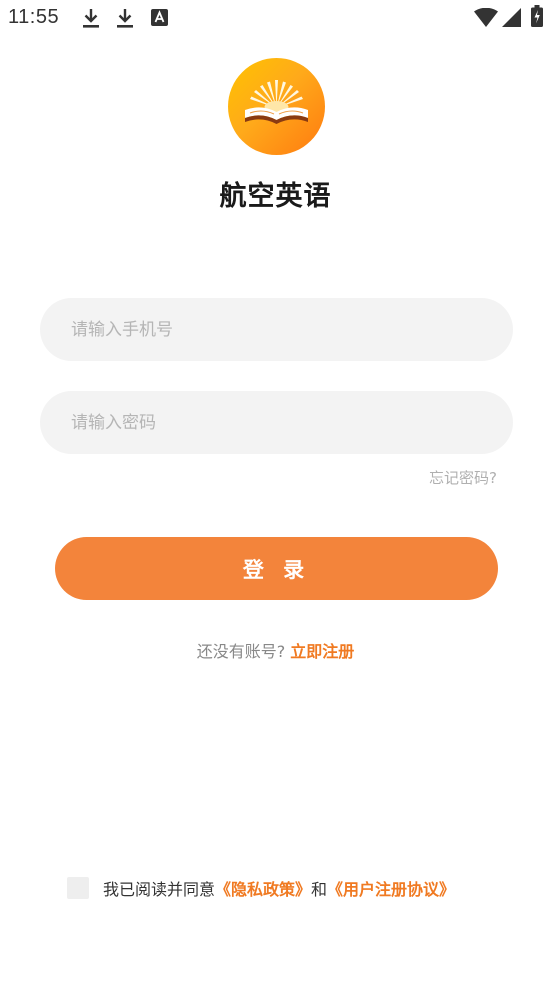  What do you see at coordinates (276, 568) in the screenshot?
I see `login-button: 登 录` at bounding box center [276, 568].